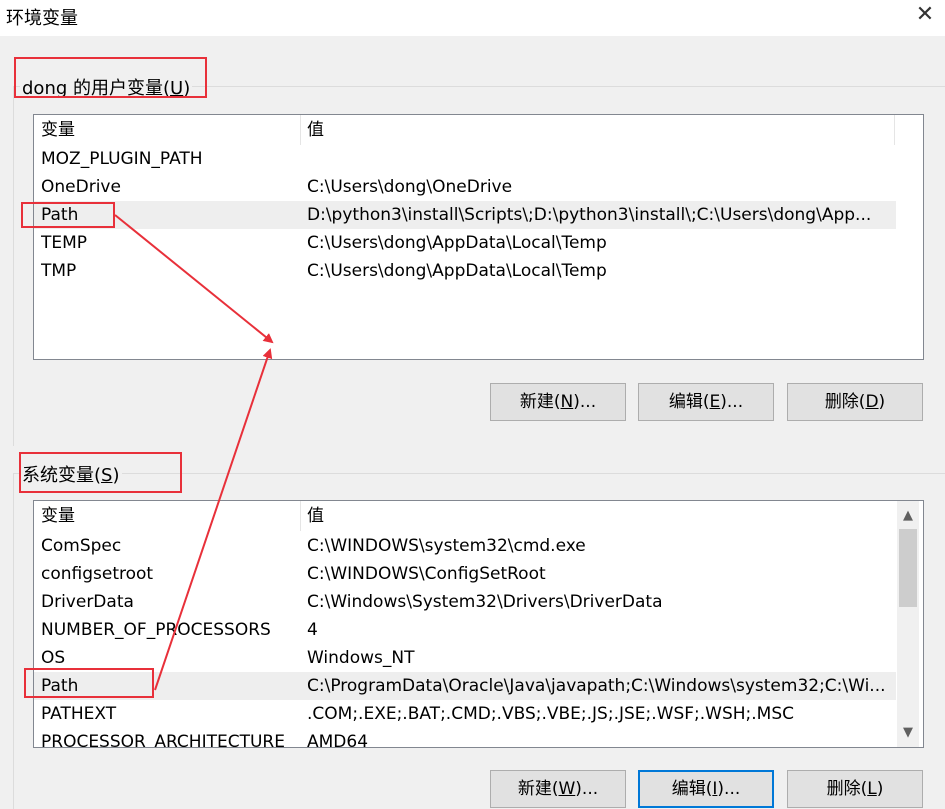  I want to click on system-vars-group-title: 系统变量(S), so click(71, 474).